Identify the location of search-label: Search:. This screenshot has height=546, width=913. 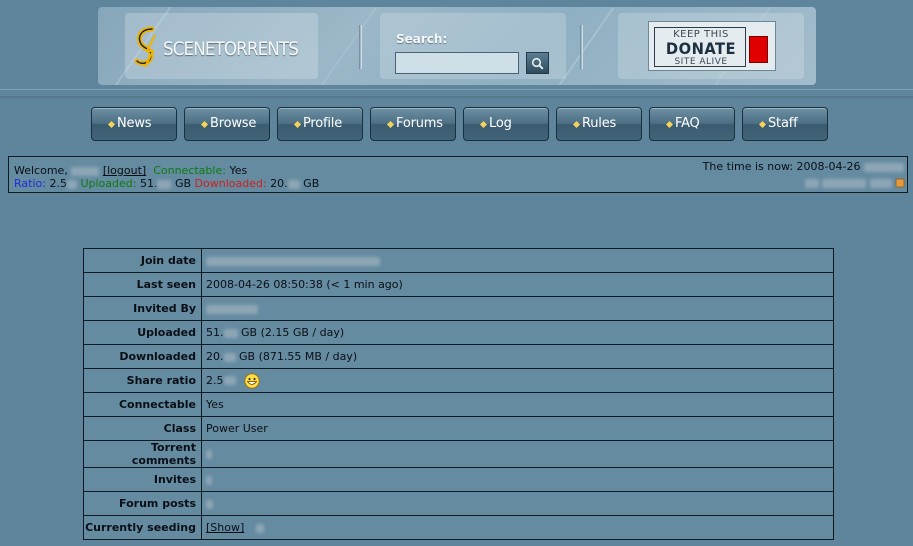
(422, 39).